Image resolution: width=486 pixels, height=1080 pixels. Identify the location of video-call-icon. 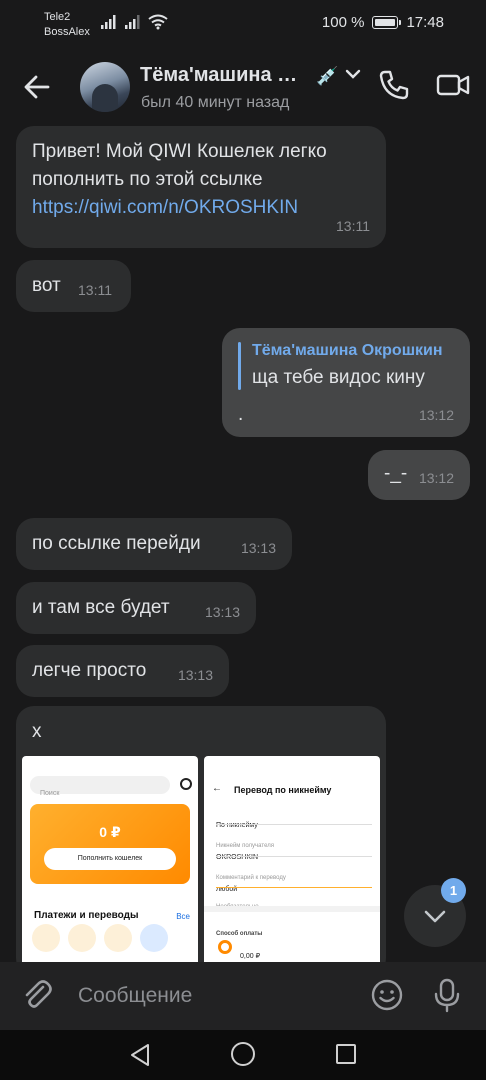
(453, 85).